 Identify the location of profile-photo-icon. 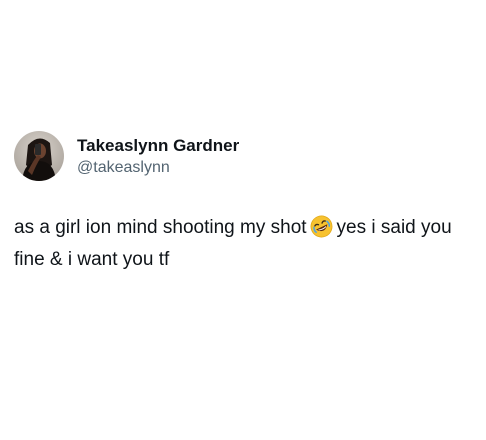
(39, 156).